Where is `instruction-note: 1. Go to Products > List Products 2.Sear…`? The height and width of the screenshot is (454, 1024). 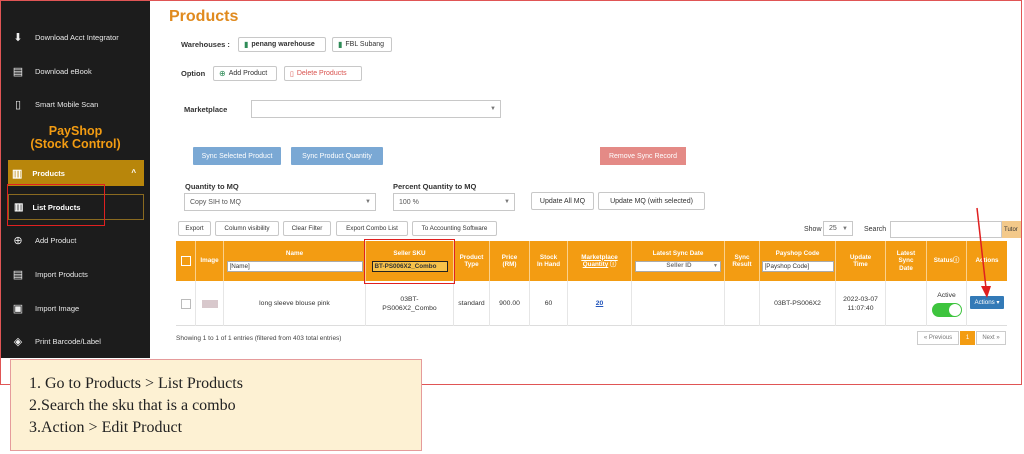
instruction-note: 1. Go to Products > List Products 2.Sear… is located at coordinates (216, 405).